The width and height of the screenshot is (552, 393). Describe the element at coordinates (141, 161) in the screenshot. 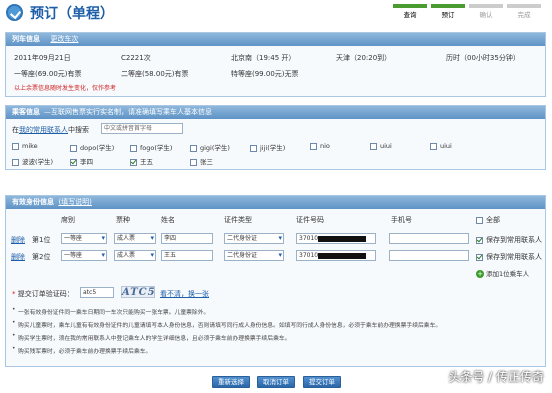

I see `passenger-option: 王五` at that location.